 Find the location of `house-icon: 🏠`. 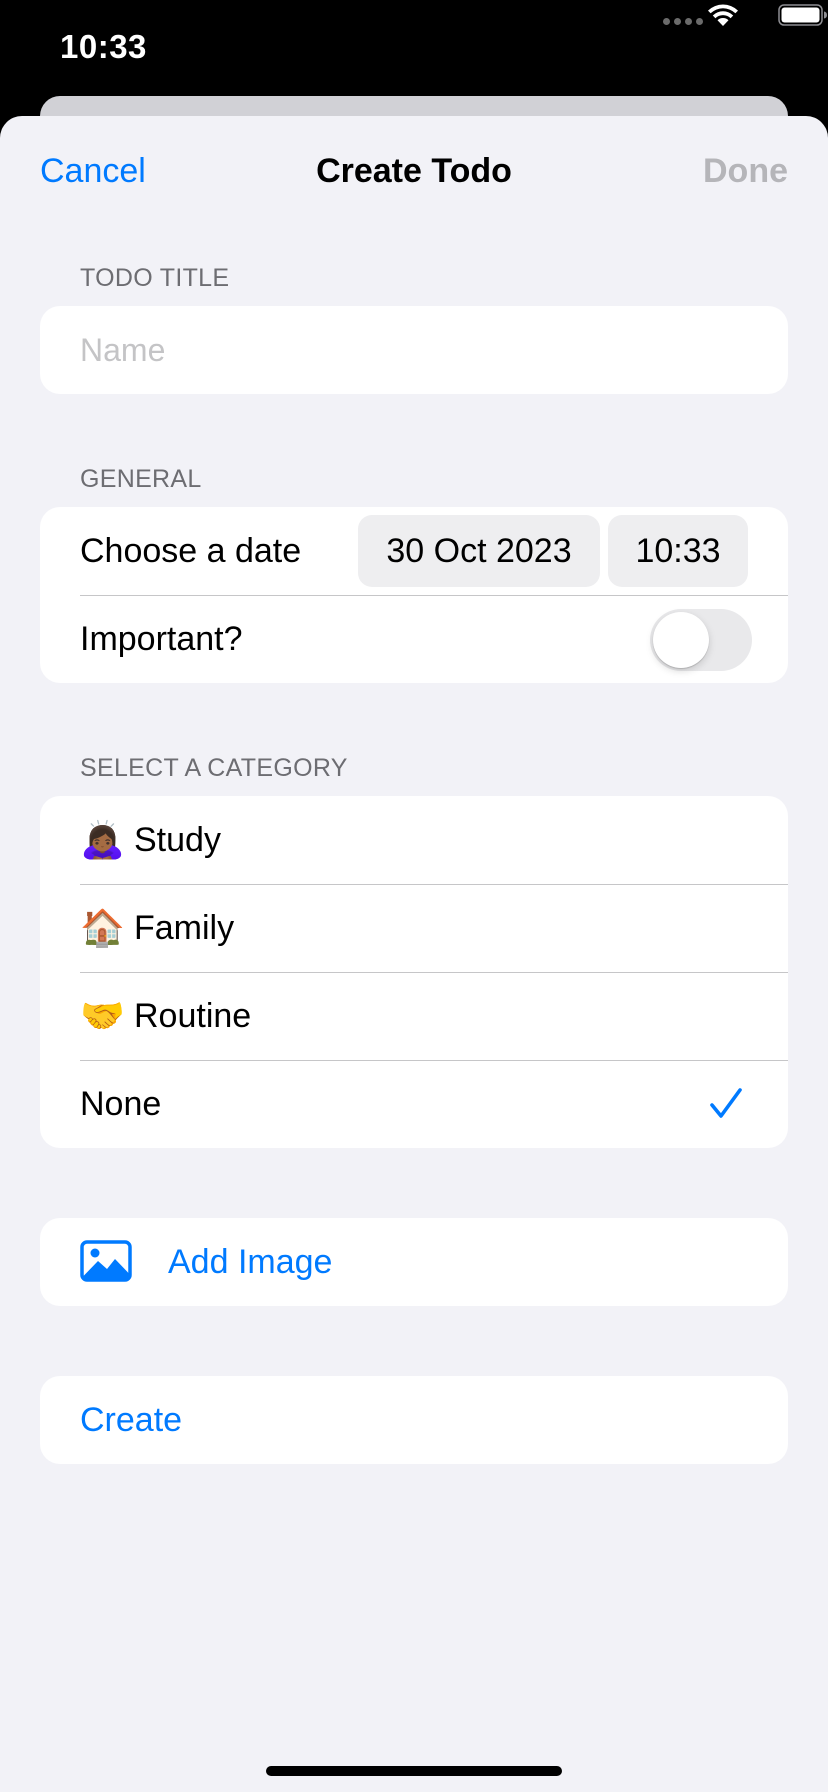

house-icon: 🏠 is located at coordinates (102, 927).